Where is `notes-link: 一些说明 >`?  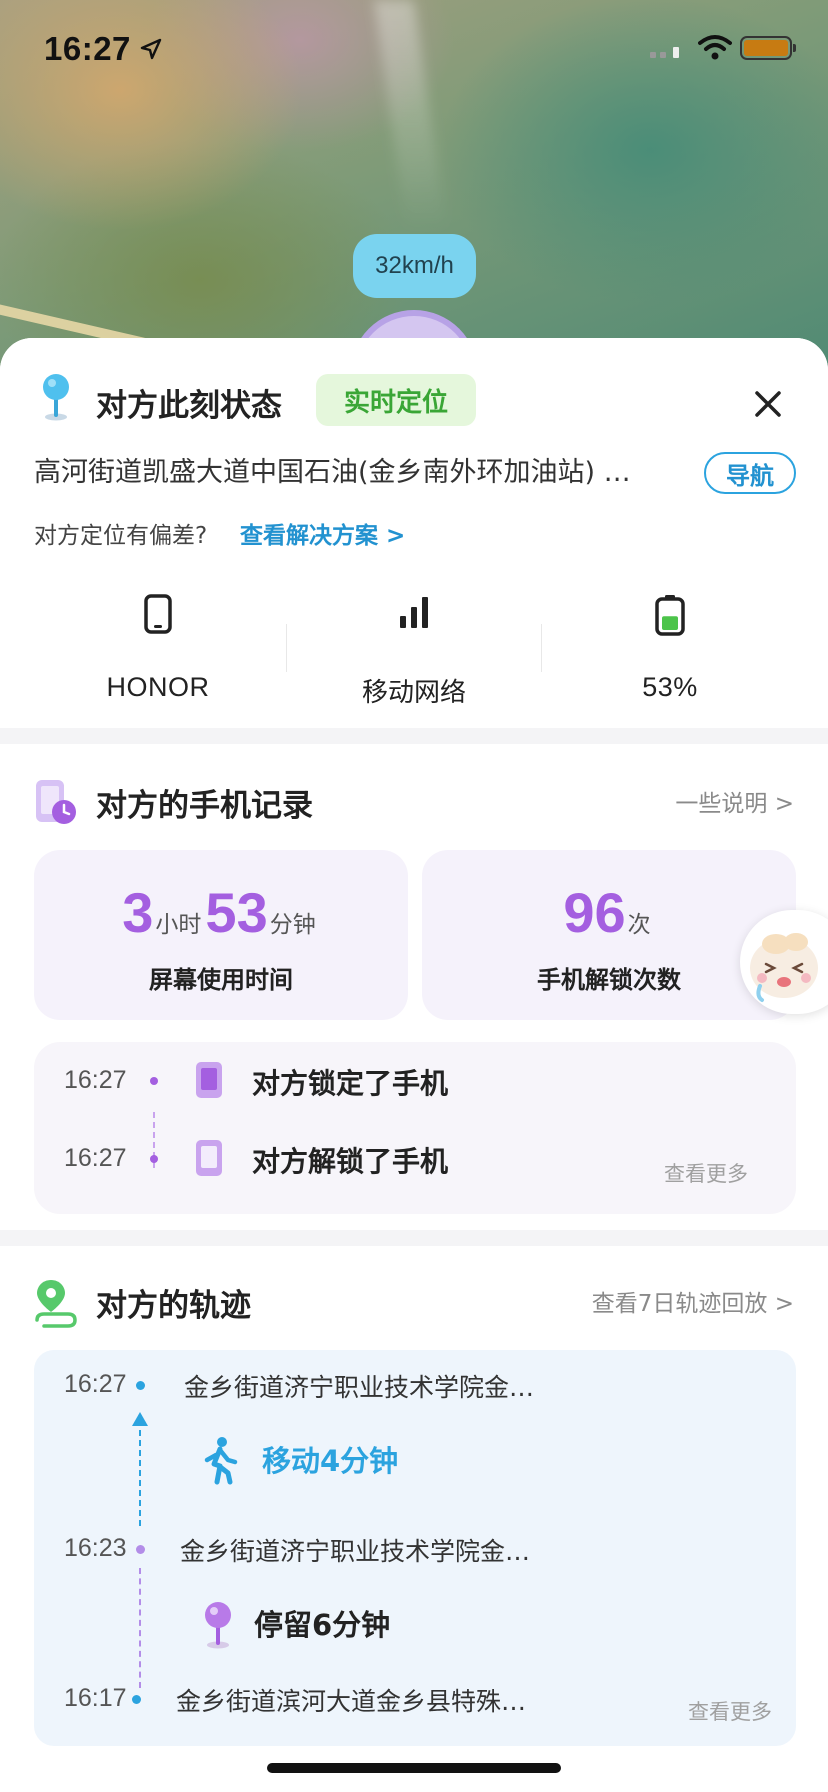 notes-link: 一些说明 > is located at coordinates (734, 801).